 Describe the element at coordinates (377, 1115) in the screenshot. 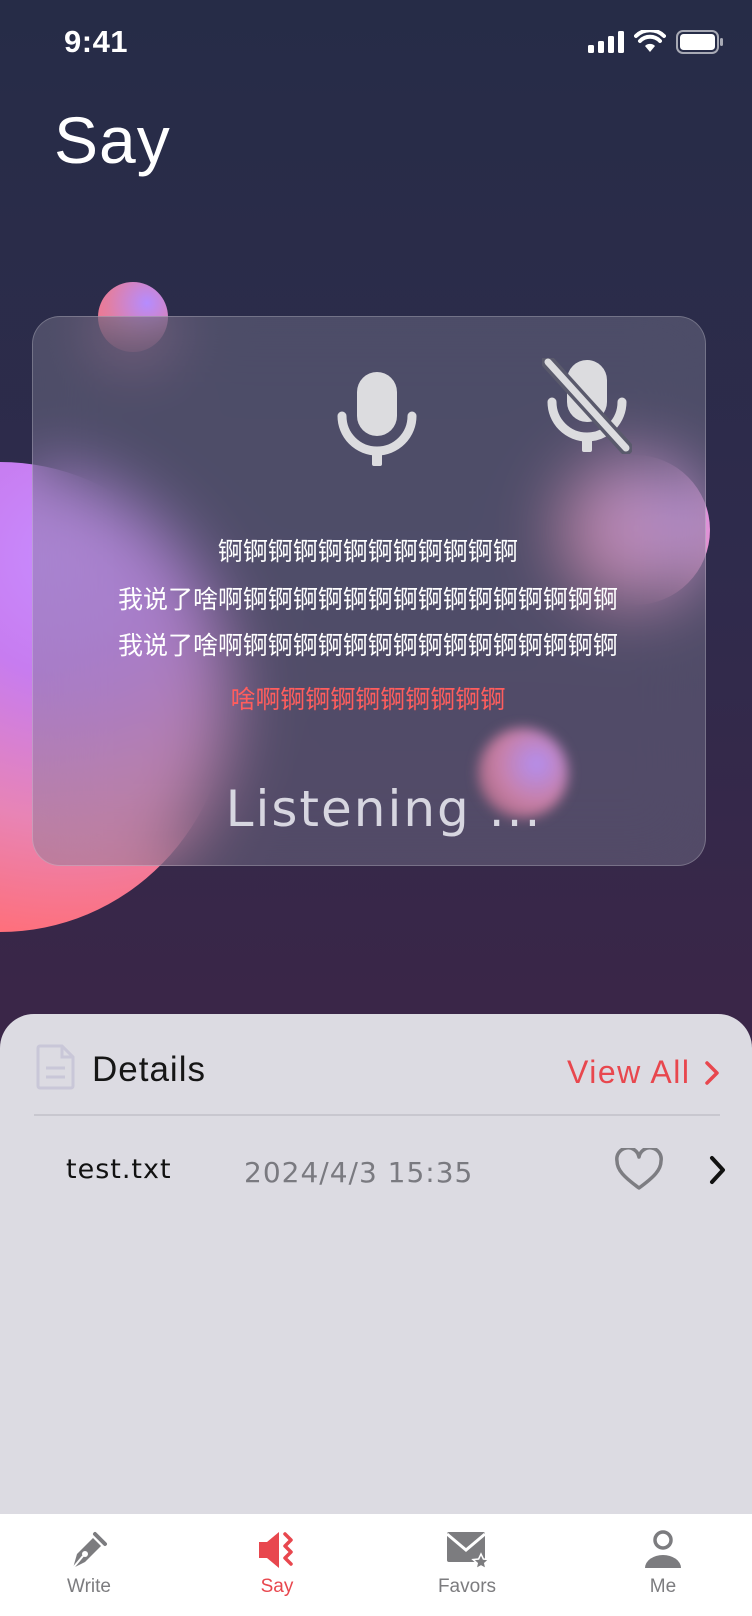

I see `divider` at that location.